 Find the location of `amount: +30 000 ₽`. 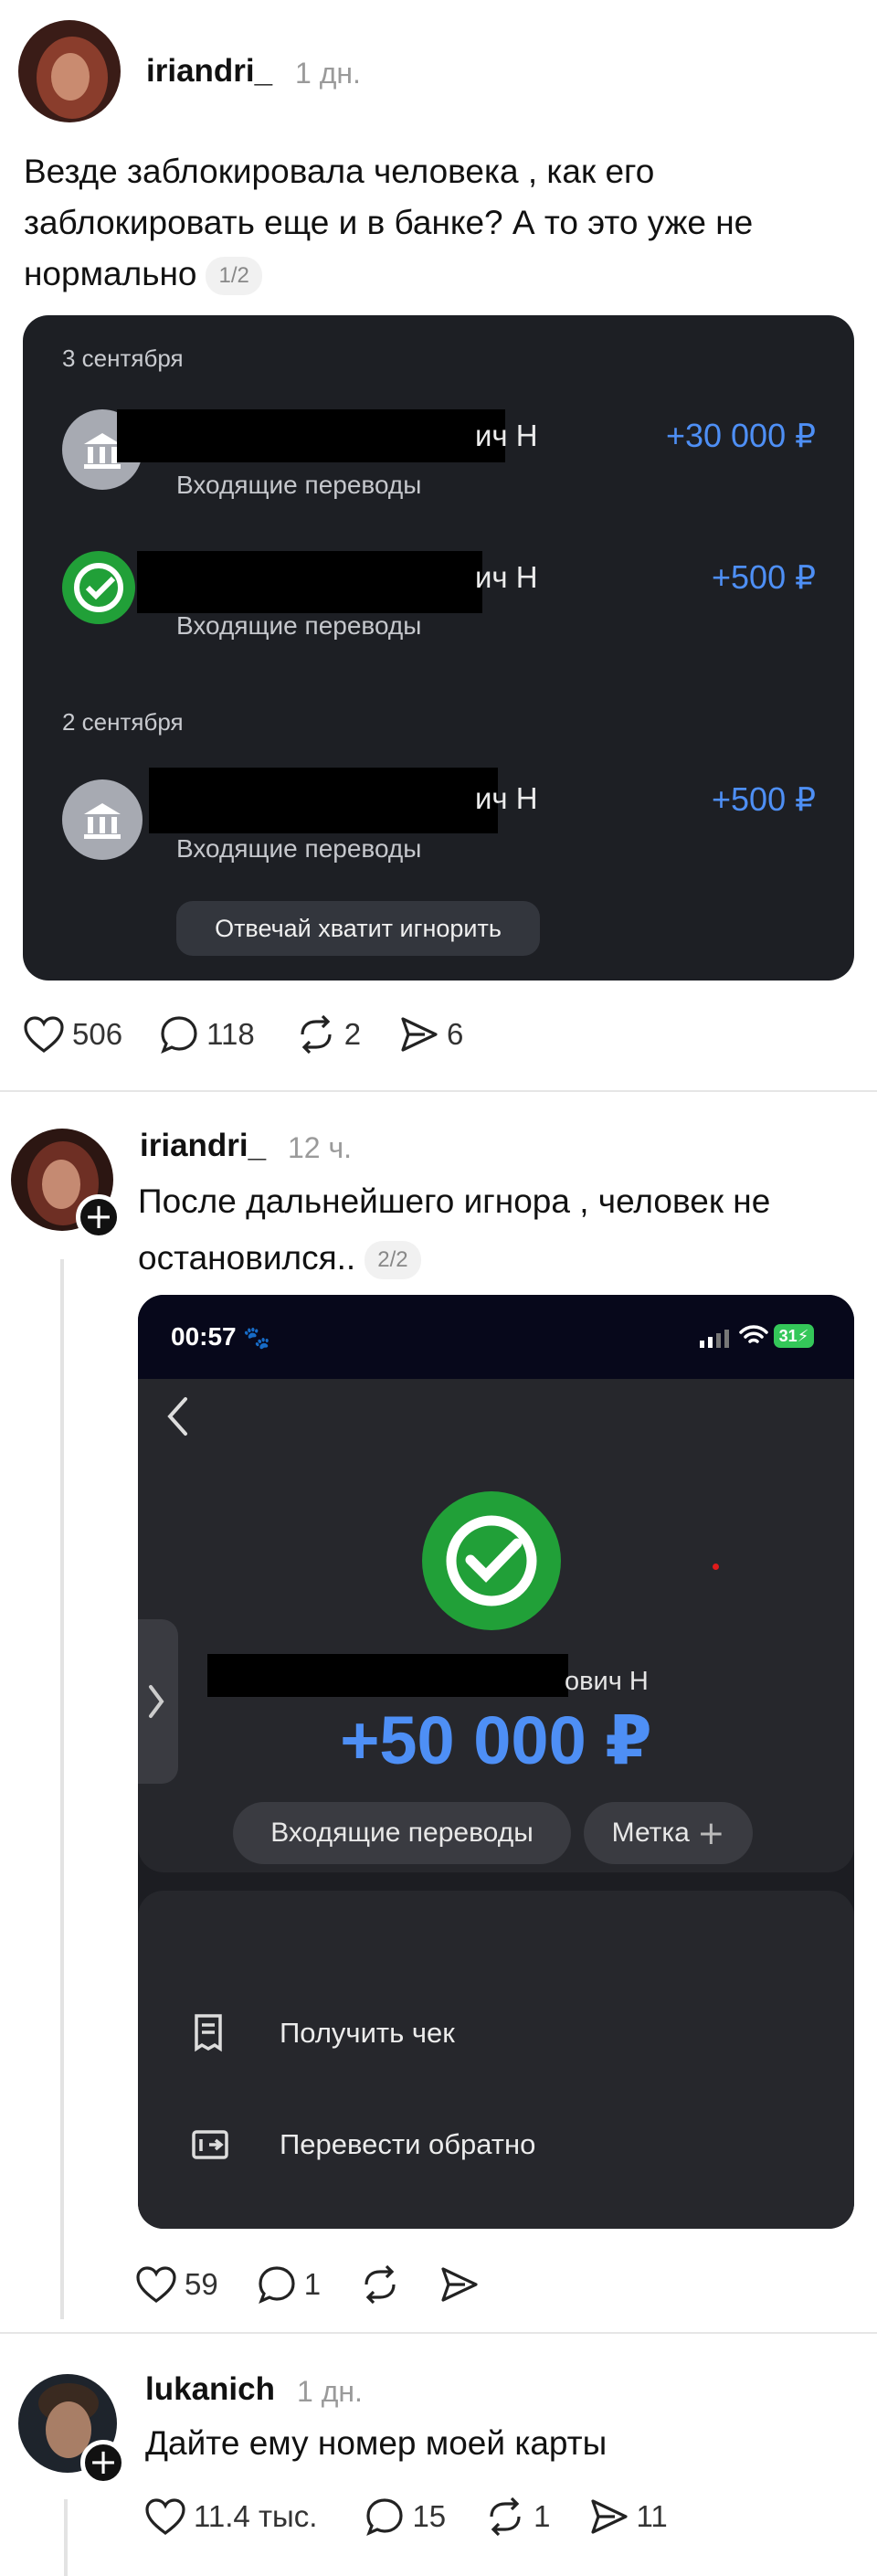

amount: +30 000 ₽ is located at coordinates (741, 435).